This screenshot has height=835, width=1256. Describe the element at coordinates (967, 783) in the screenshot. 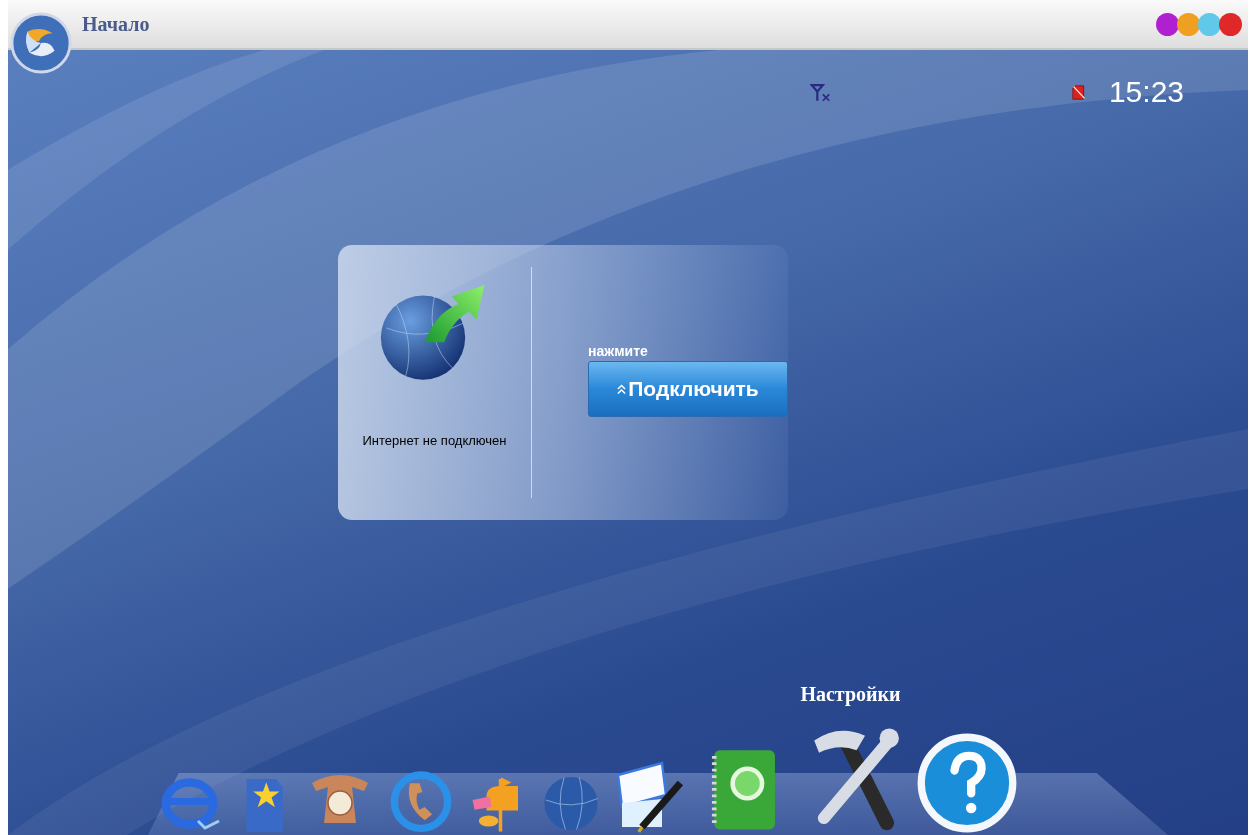

I see `help-icon` at that location.